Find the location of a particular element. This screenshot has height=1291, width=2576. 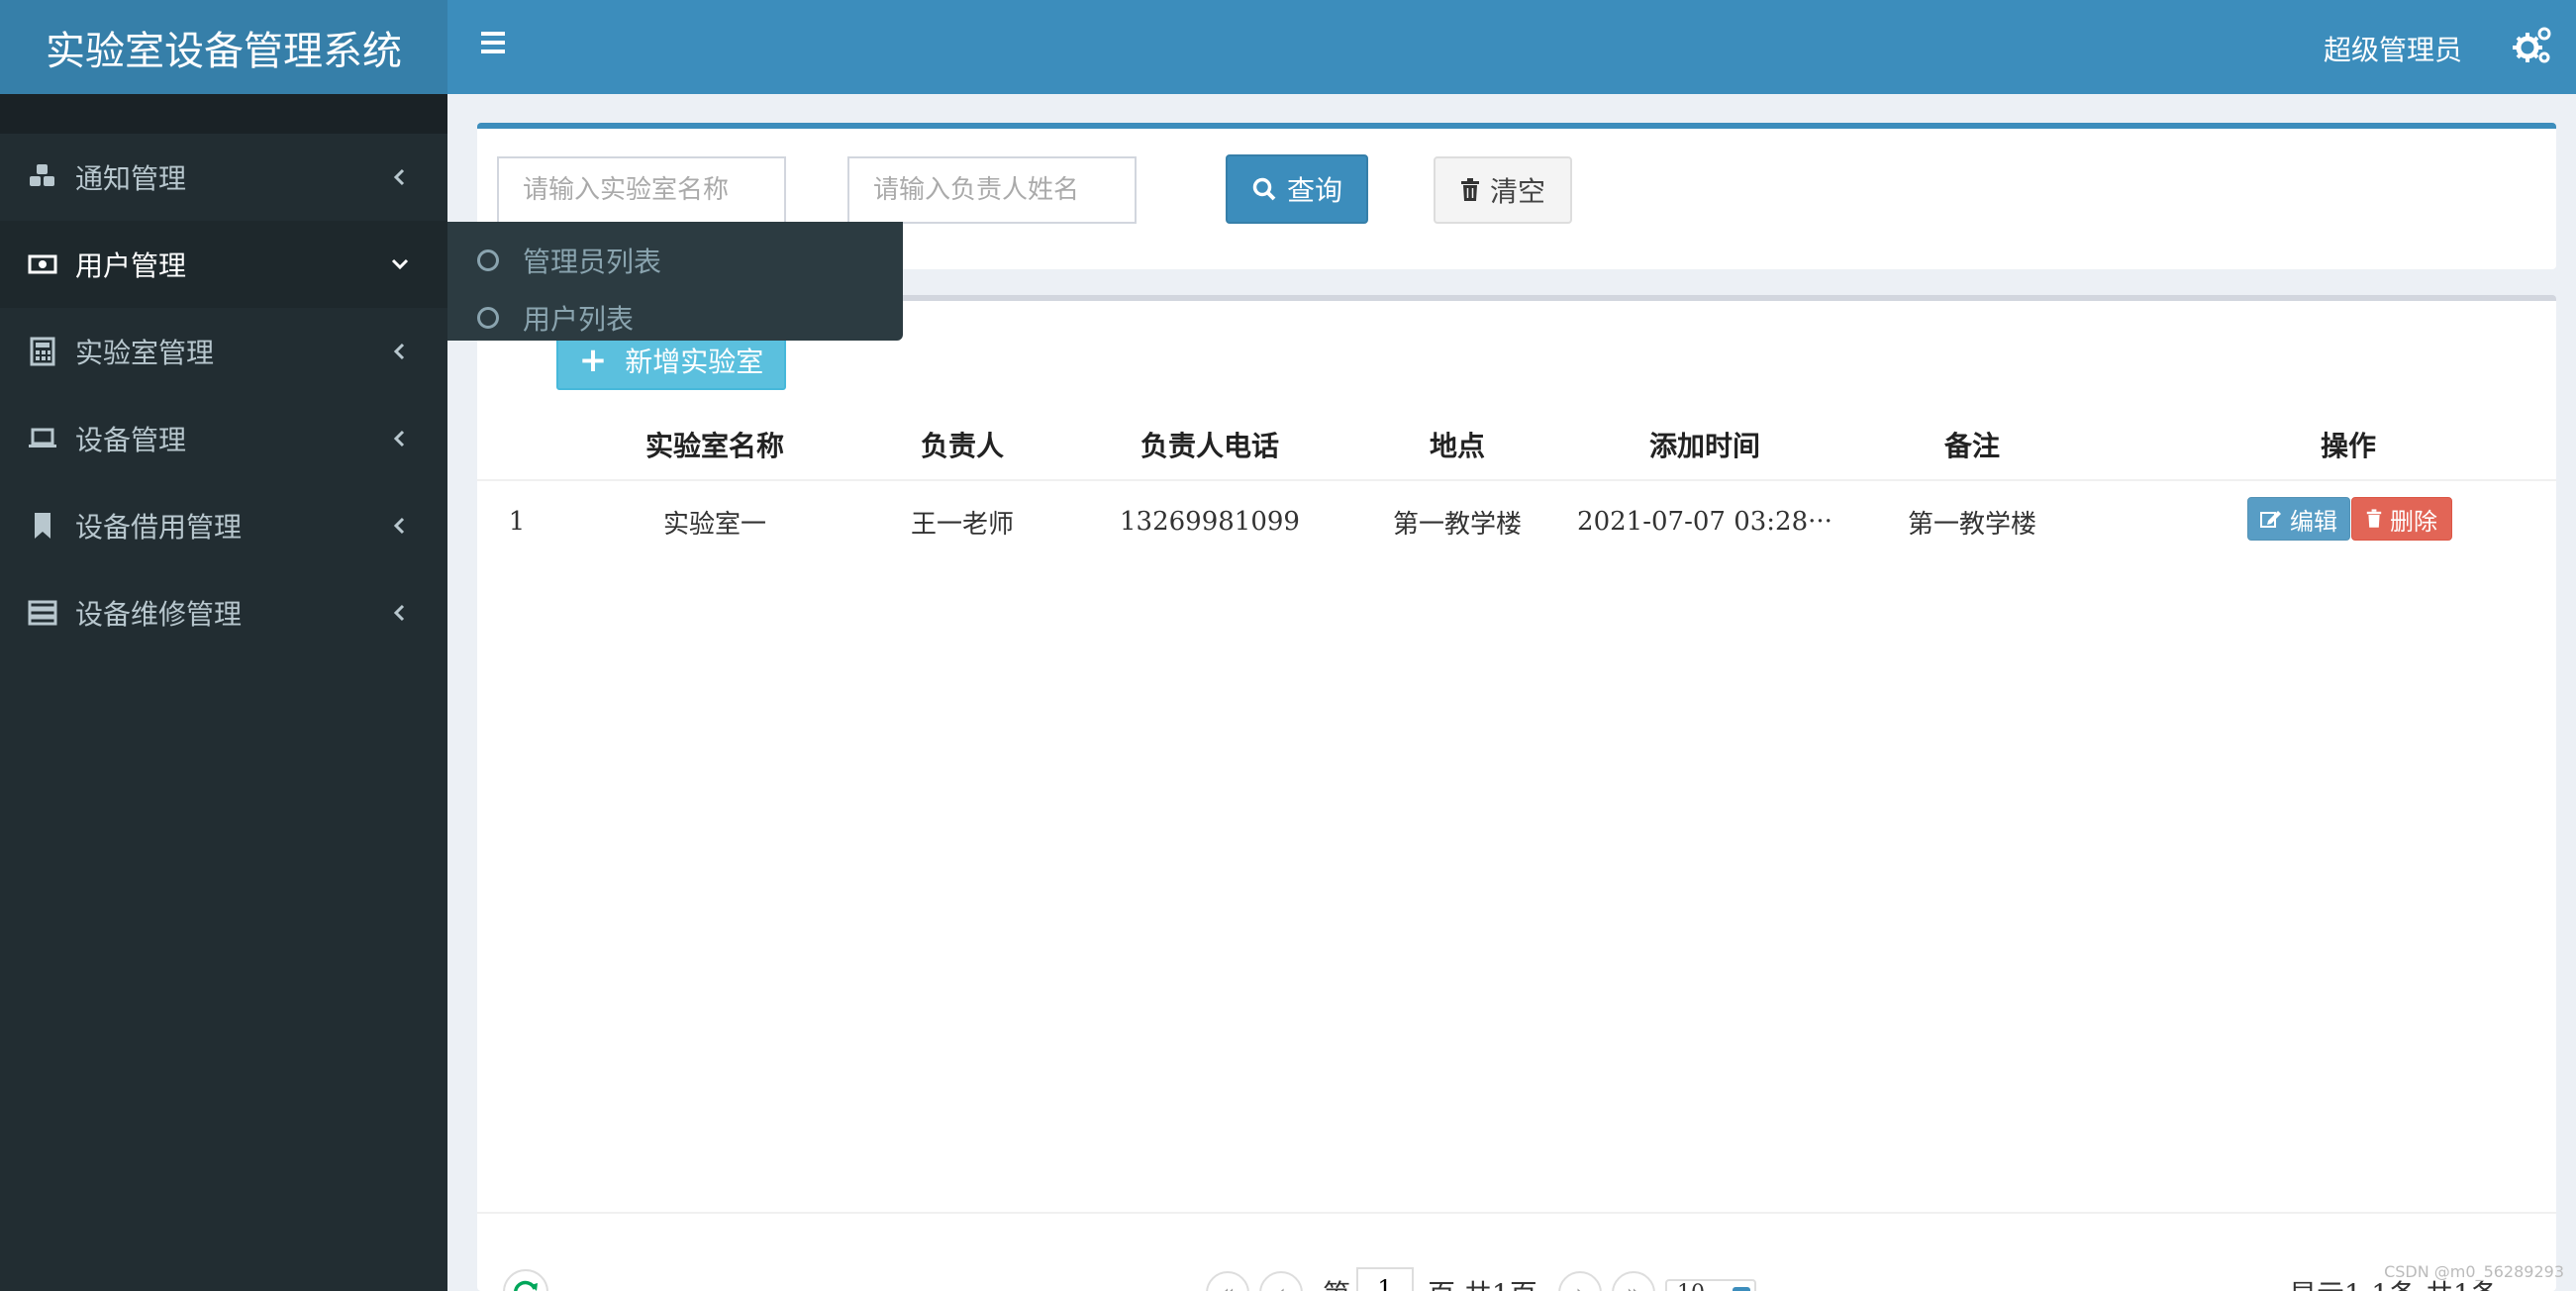

clear-button: 清空 is located at coordinates (1503, 190).